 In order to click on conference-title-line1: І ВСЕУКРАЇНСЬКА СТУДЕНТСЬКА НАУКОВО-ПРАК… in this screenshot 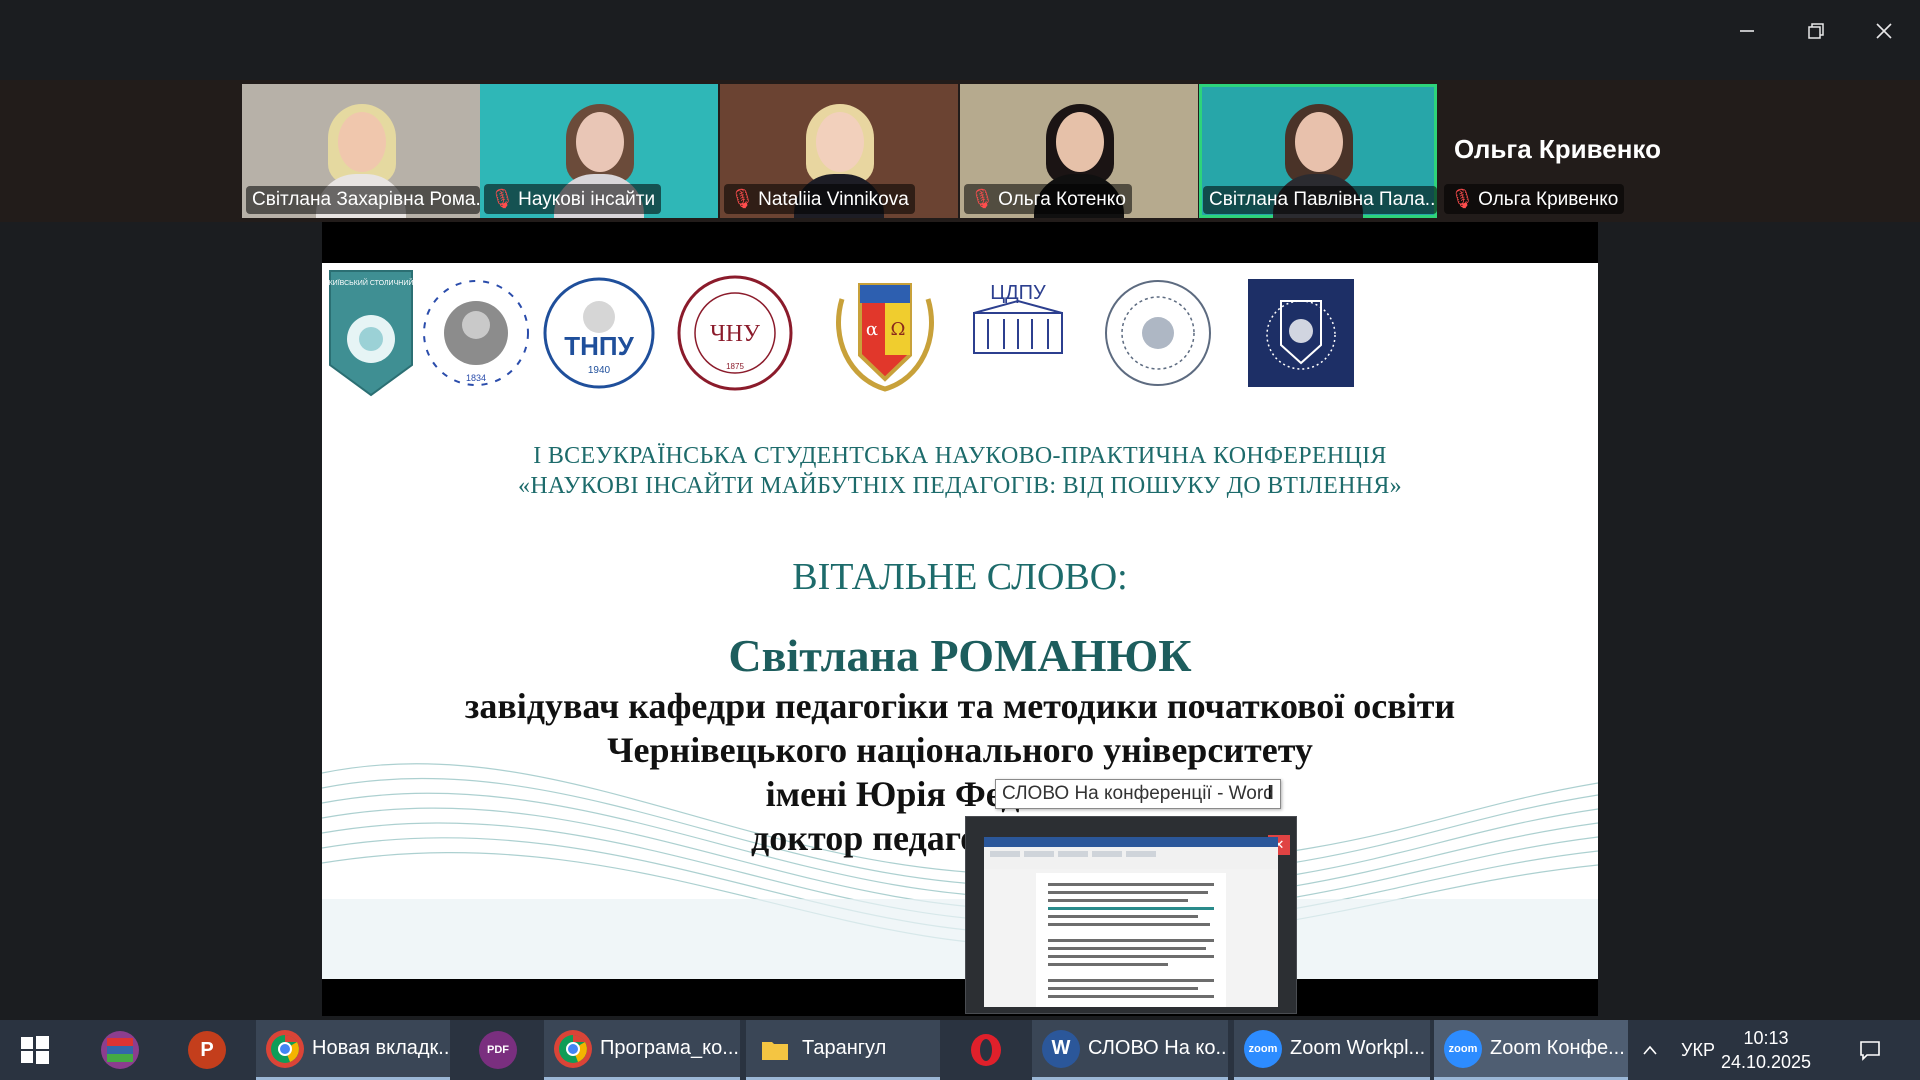, I will do `click(960, 456)`.